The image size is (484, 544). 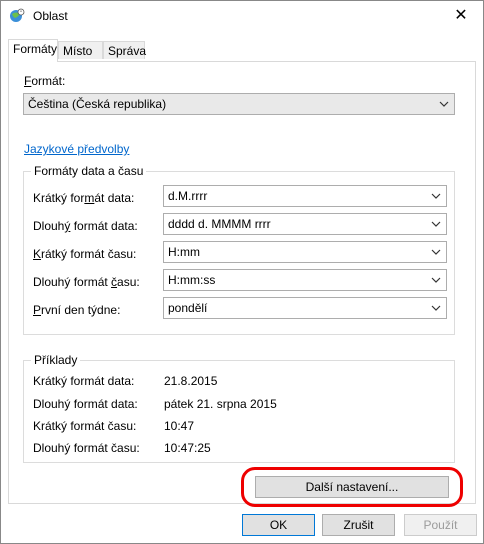 I want to click on long-date-value: dddd d. MMMM rrrr, so click(x=219, y=224).